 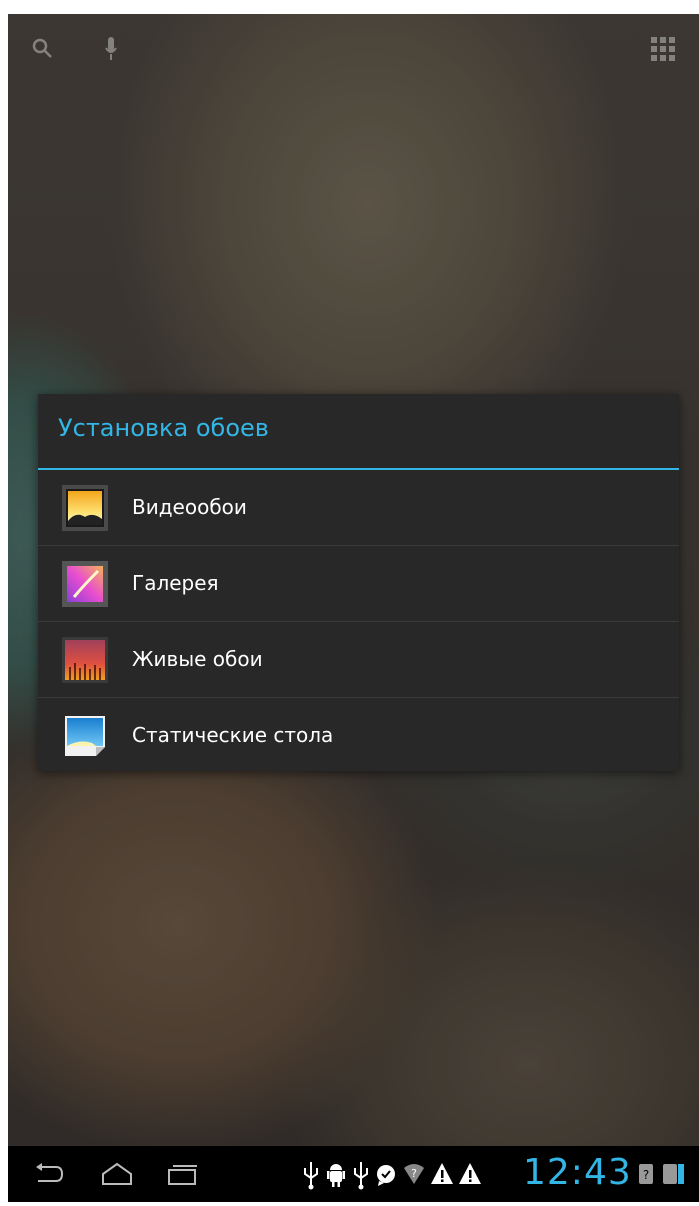 What do you see at coordinates (663, 51) in the screenshot?
I see `app-drawer-icon` at bounding box center [663, 51].